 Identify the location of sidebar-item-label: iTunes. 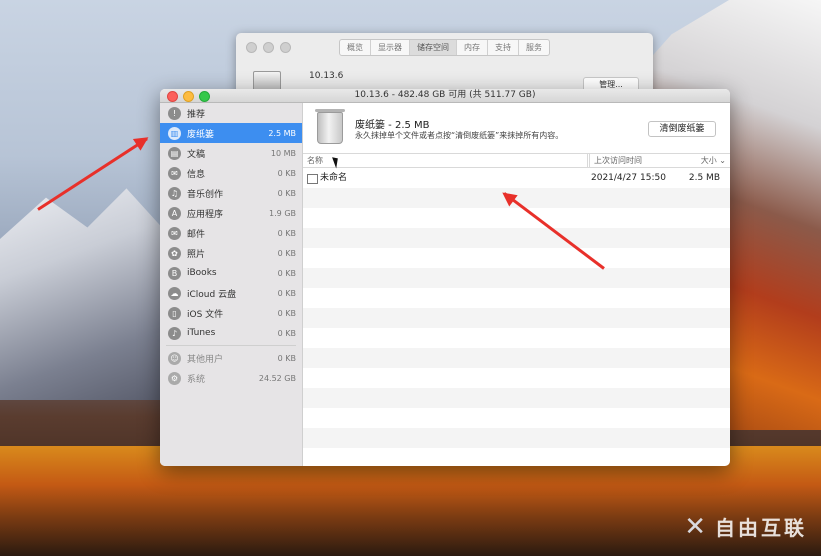
(201, 333).